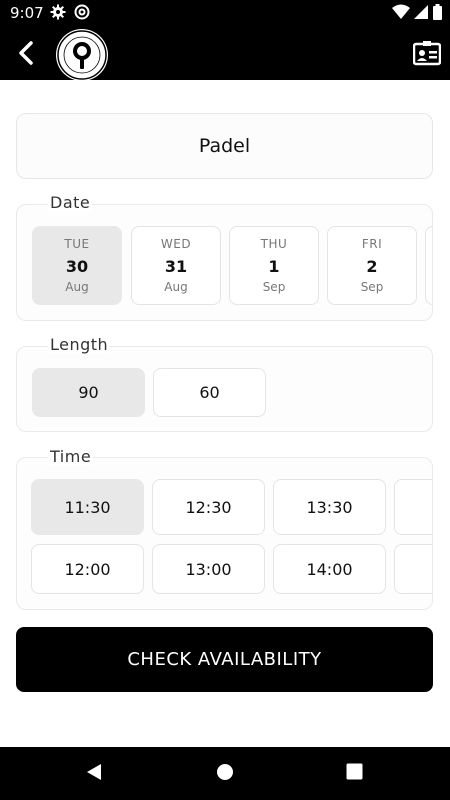 The width and height of the screenshot is (450, 800). What do you see at coordinates (274, 244) in the screenshot?
I see `date-dow: THU` at bounding box center [274, 244].